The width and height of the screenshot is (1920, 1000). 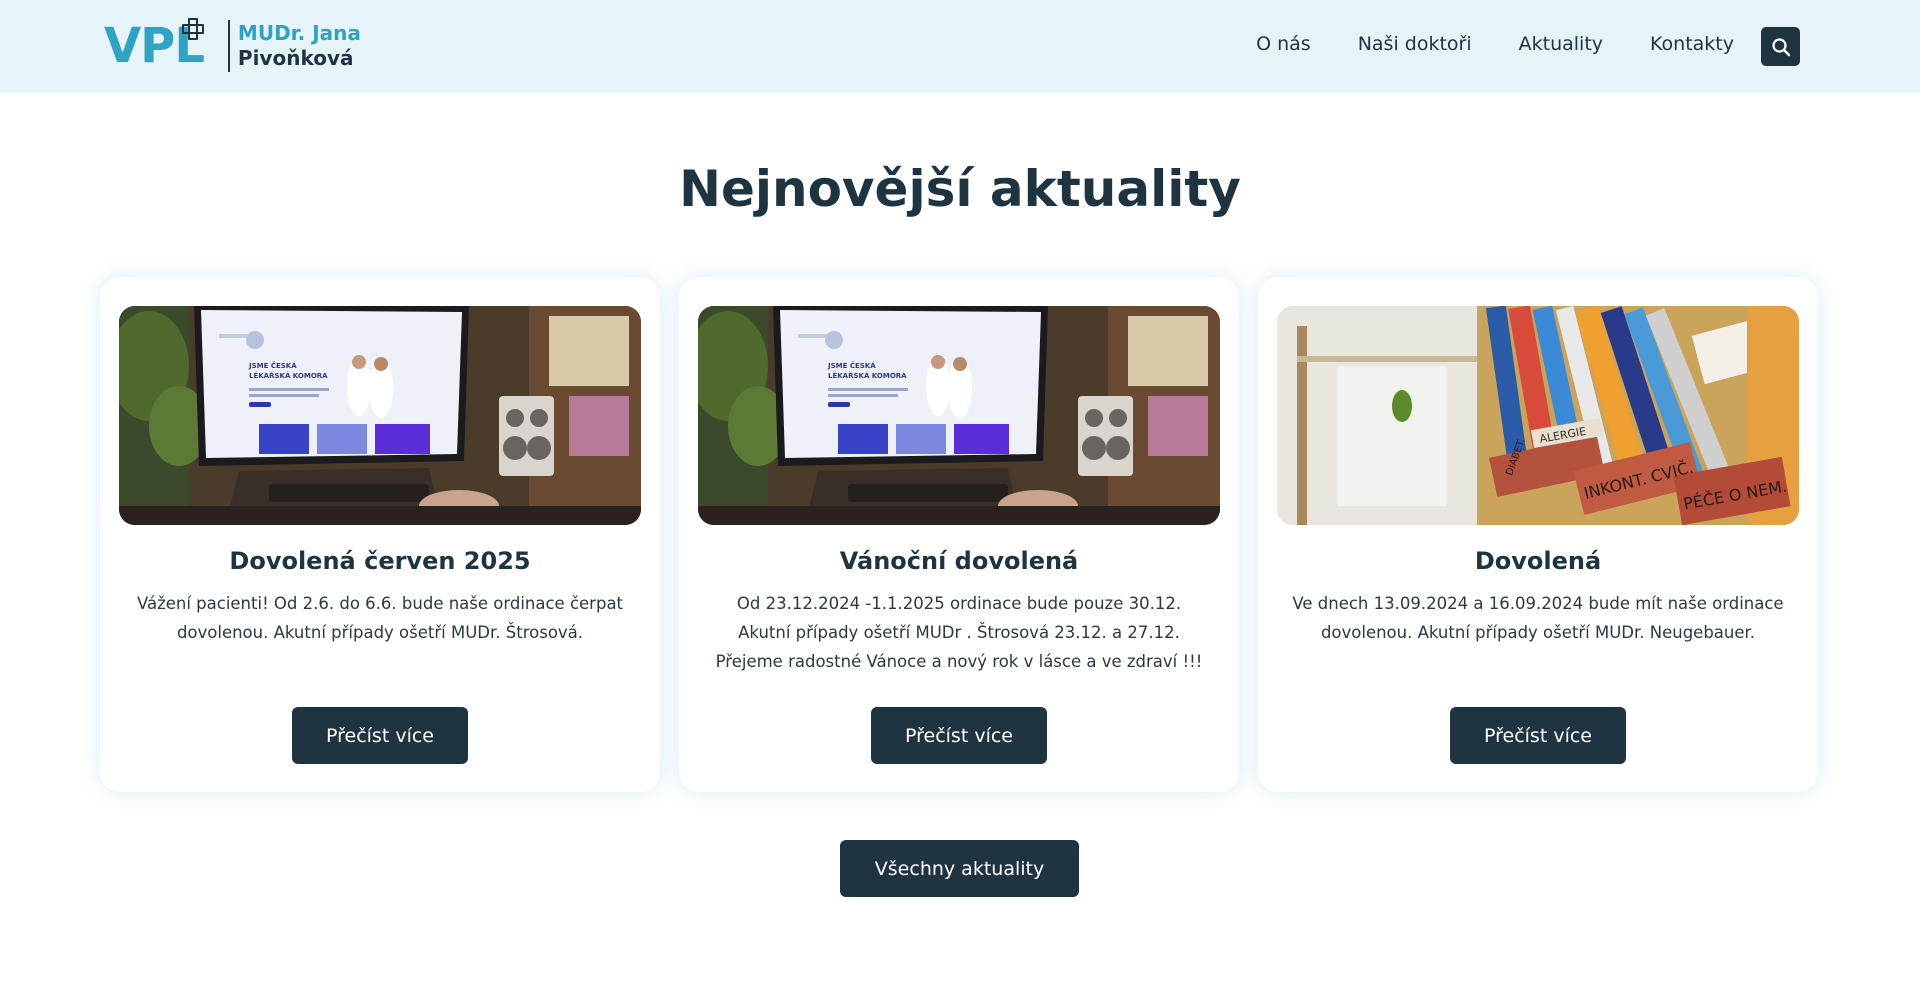 What do you see at coordinates (1538, 561) in the screenshot?
I see `news-title: Dovolená` at bounding box center [1538, 561].